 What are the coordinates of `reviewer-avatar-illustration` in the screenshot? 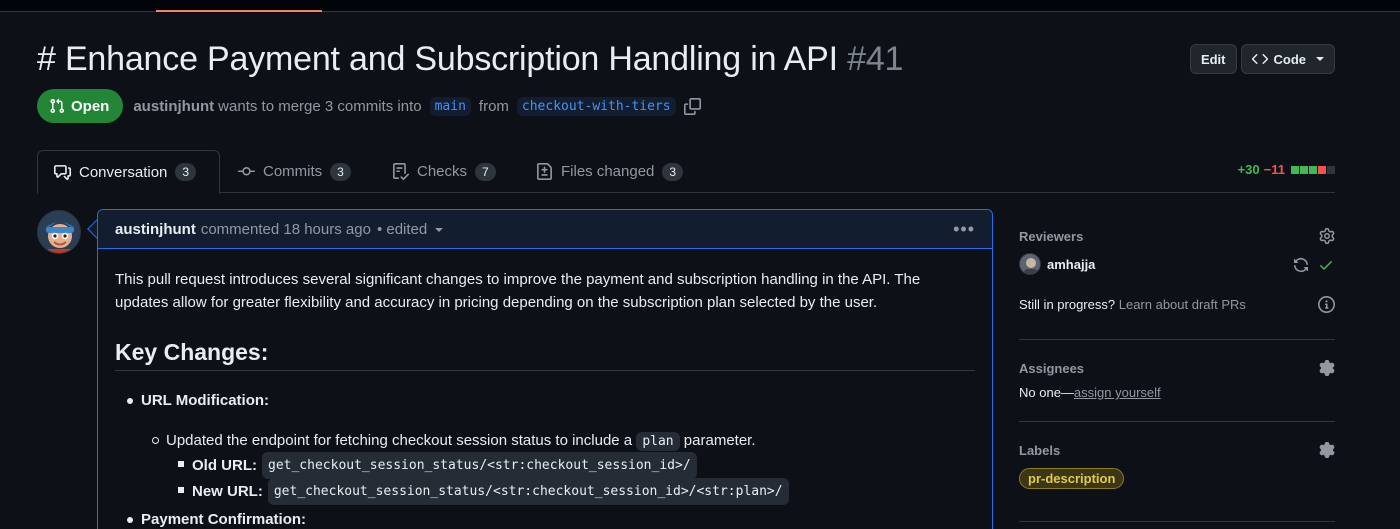 It's located at (1030, 264).